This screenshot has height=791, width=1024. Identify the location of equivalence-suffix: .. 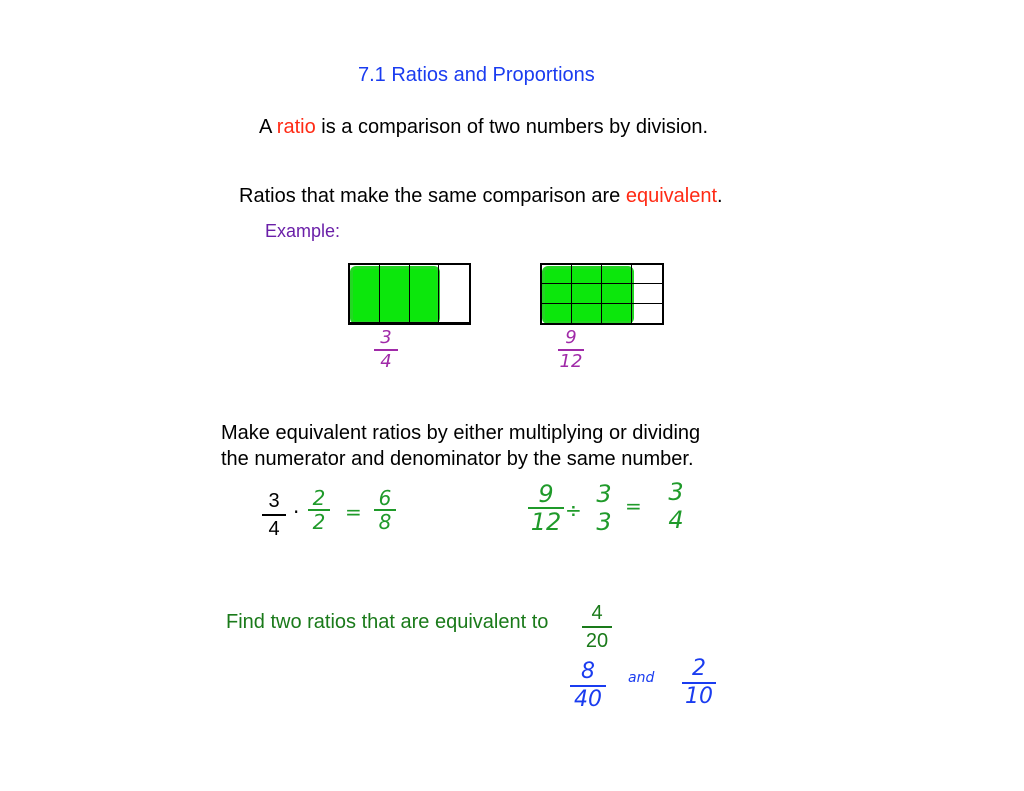
(720, 196).